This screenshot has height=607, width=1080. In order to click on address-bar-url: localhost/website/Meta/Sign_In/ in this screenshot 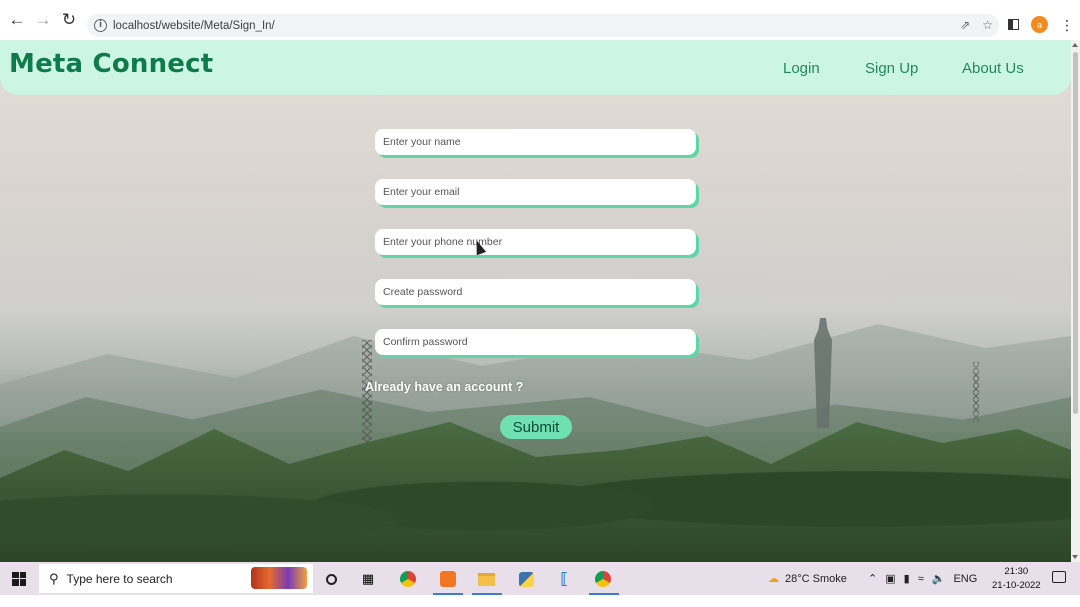, I will do `click(194, 26)`.